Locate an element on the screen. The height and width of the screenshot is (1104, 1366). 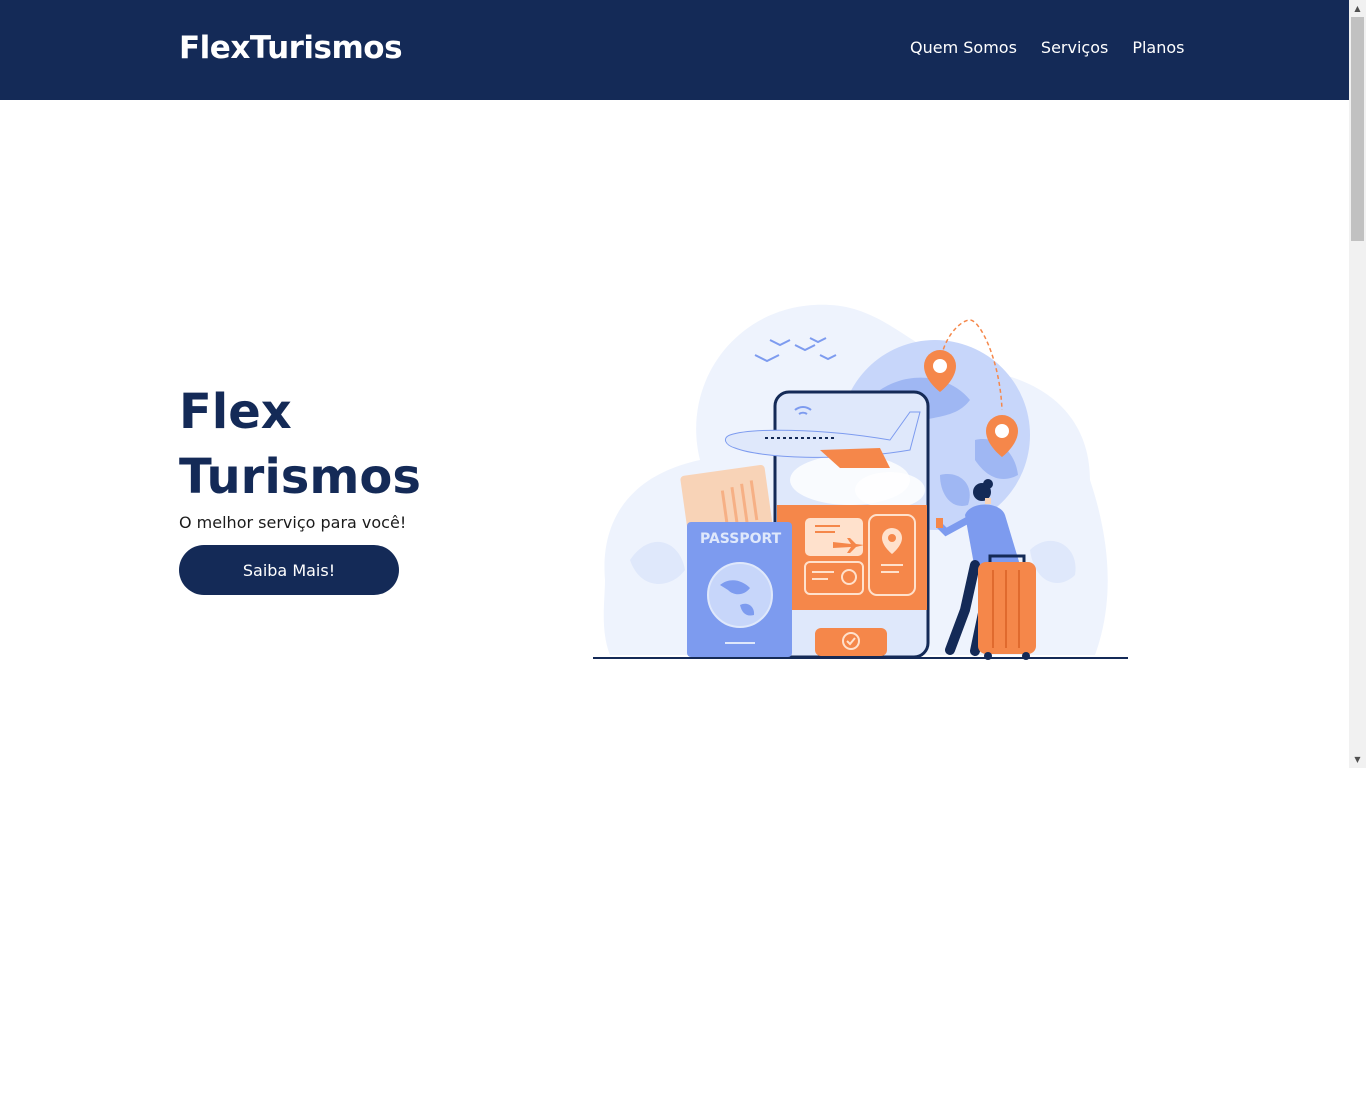
chevron-up-icon: ▲ is located at coordinates (1357, 8).